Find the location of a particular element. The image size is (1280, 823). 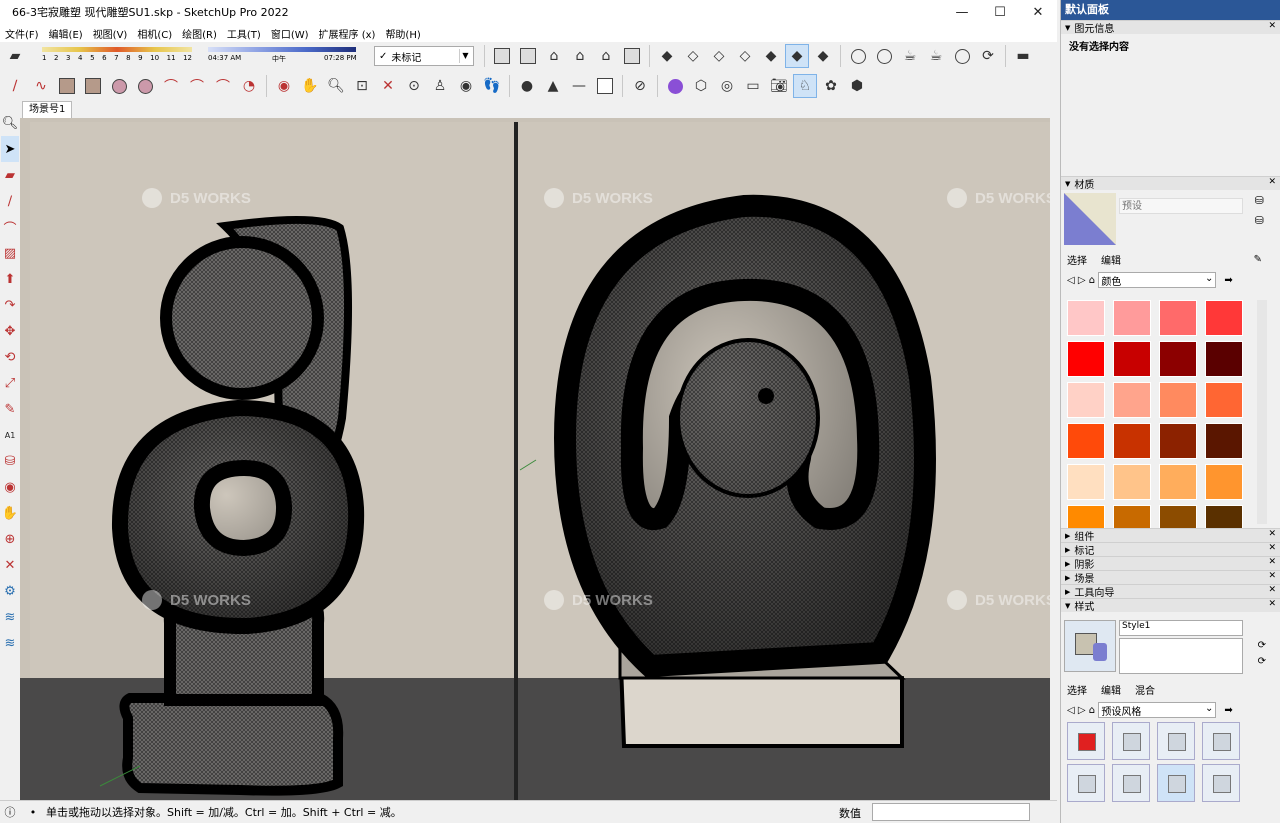

shaded-textures-icon: ◆ is located at coordinates (797, 56).